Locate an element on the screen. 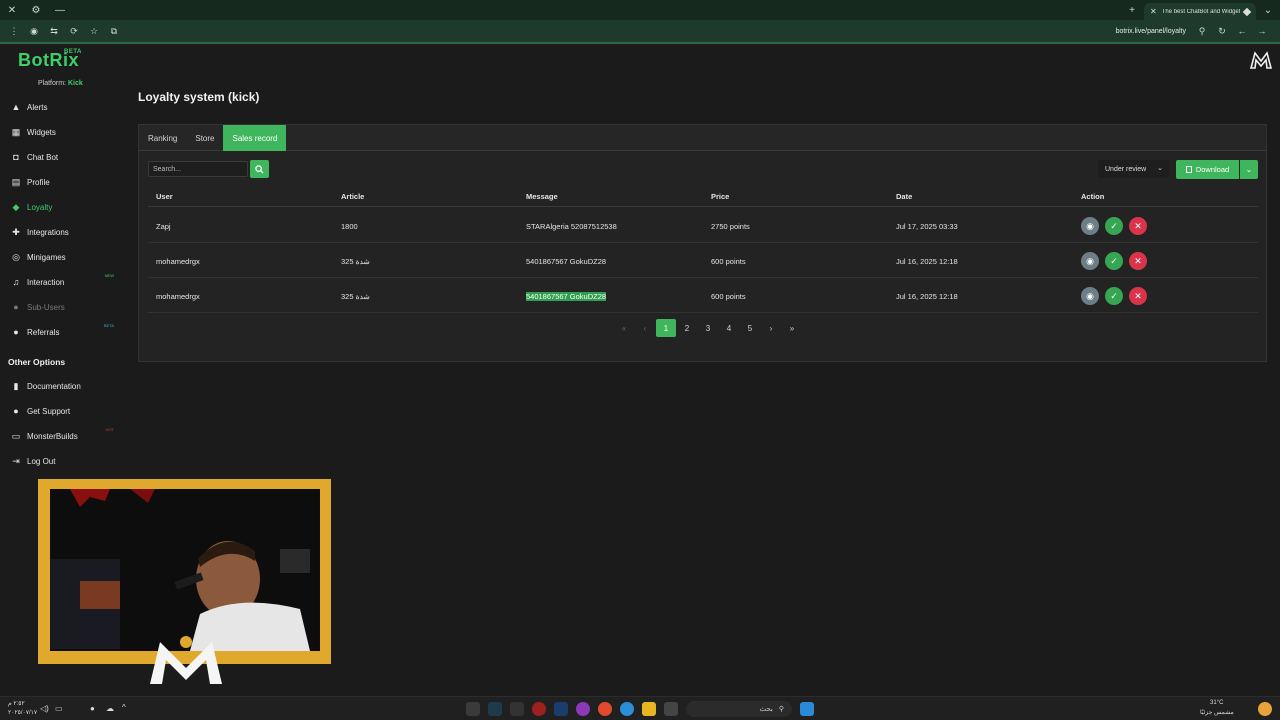 The width and height of the screenshot is (1280, 720). download-options-button: ⌄ is located at coordinates (1249, 169).